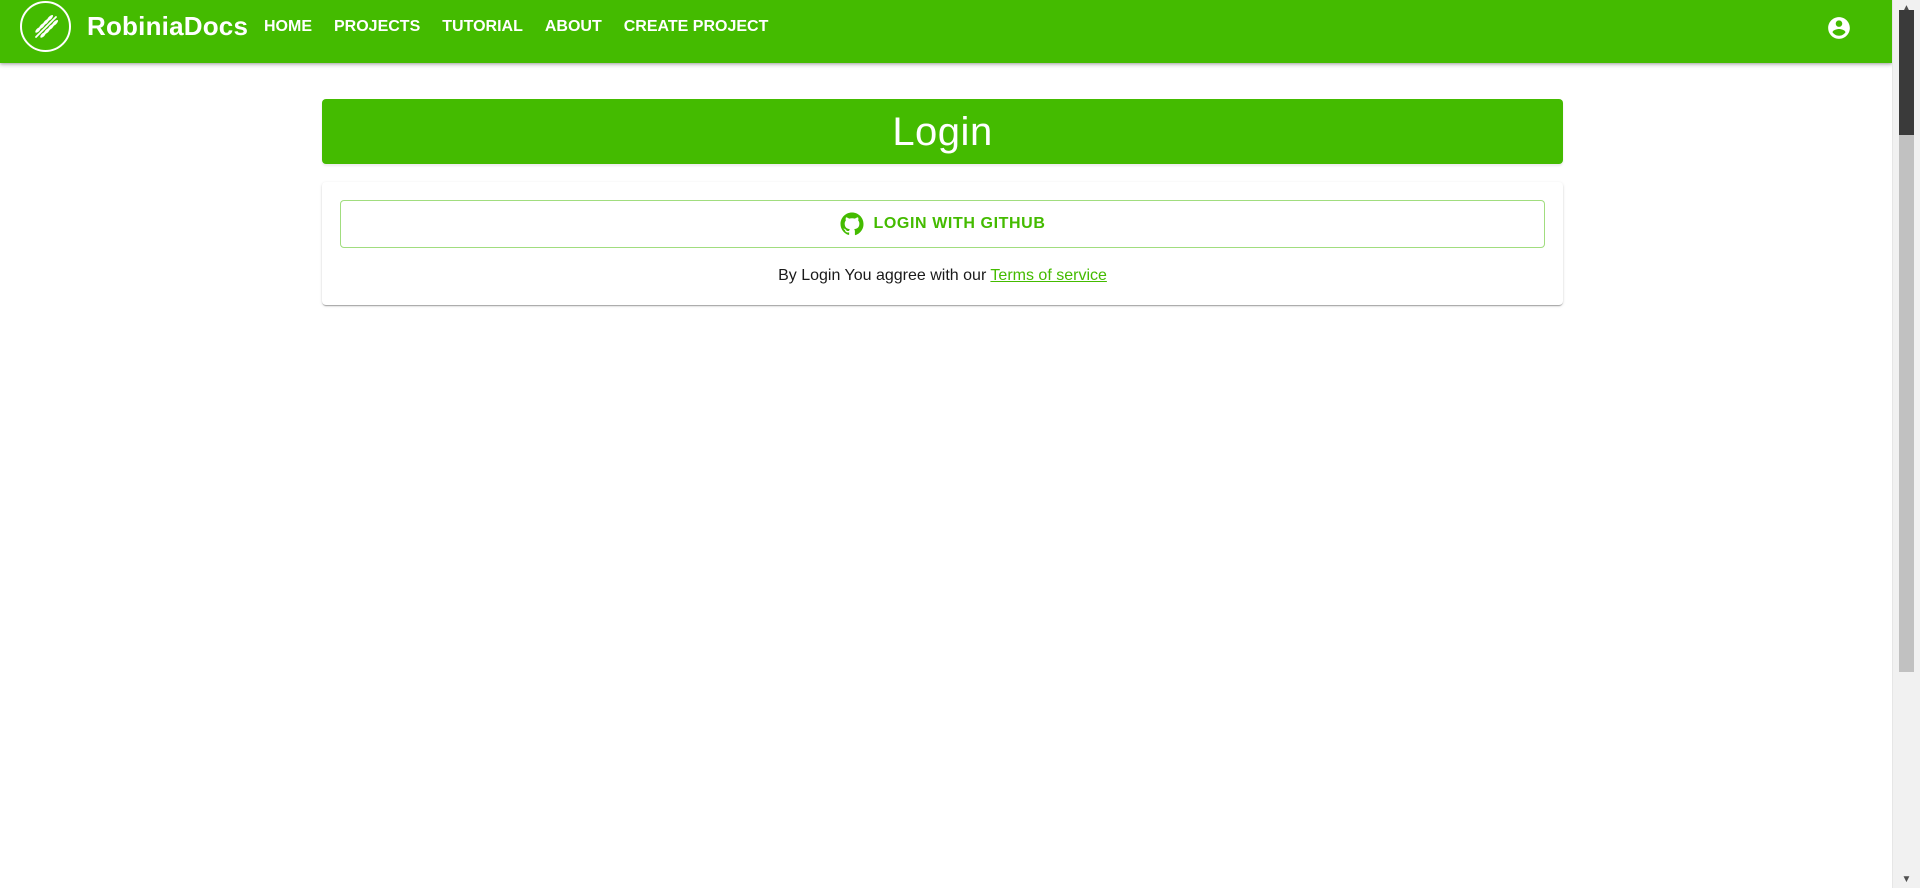 The image size is (1920, 888). Describe the element at coordinates (573, 27) in the screenshot. I see `nav-item-about: ABOUT` at that location.